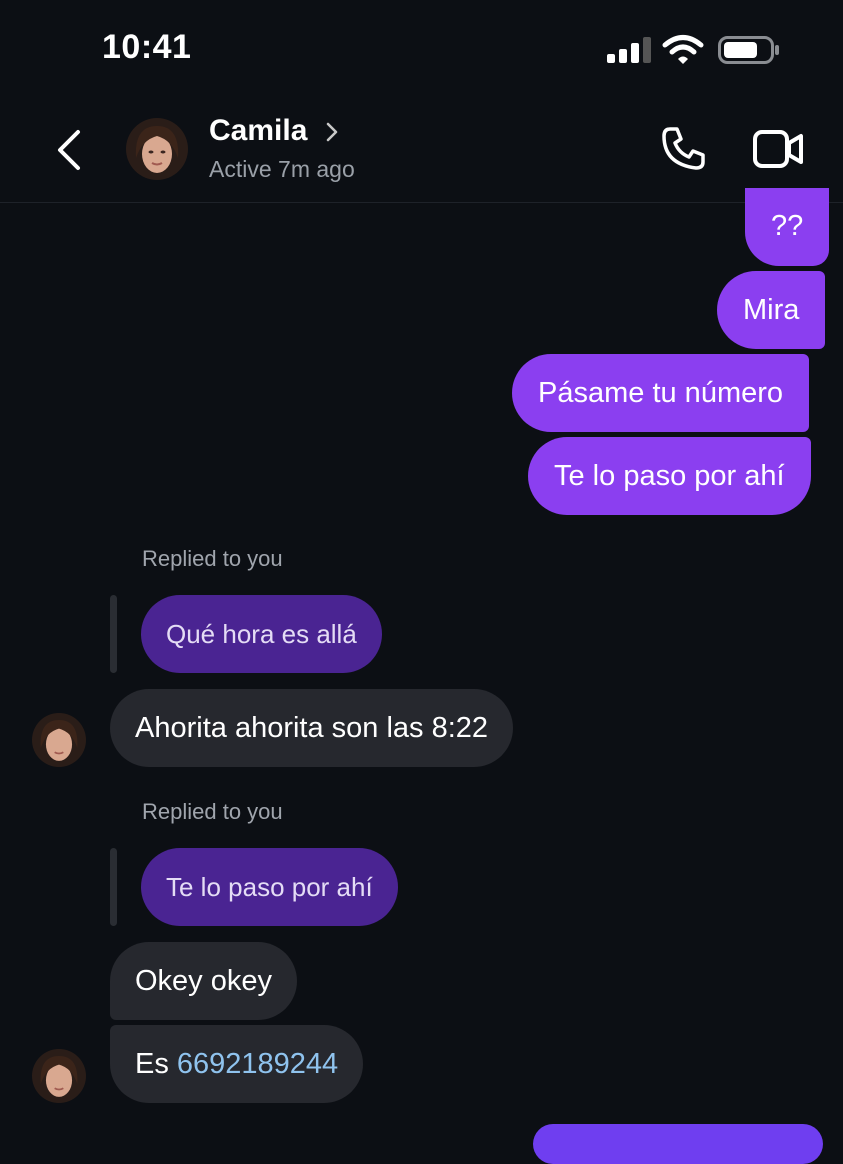 Image resolution: width=843 pixels, height=1164 pixels. I want to click on quoted-message: Te lo paso por ahí, so click(269, 887).